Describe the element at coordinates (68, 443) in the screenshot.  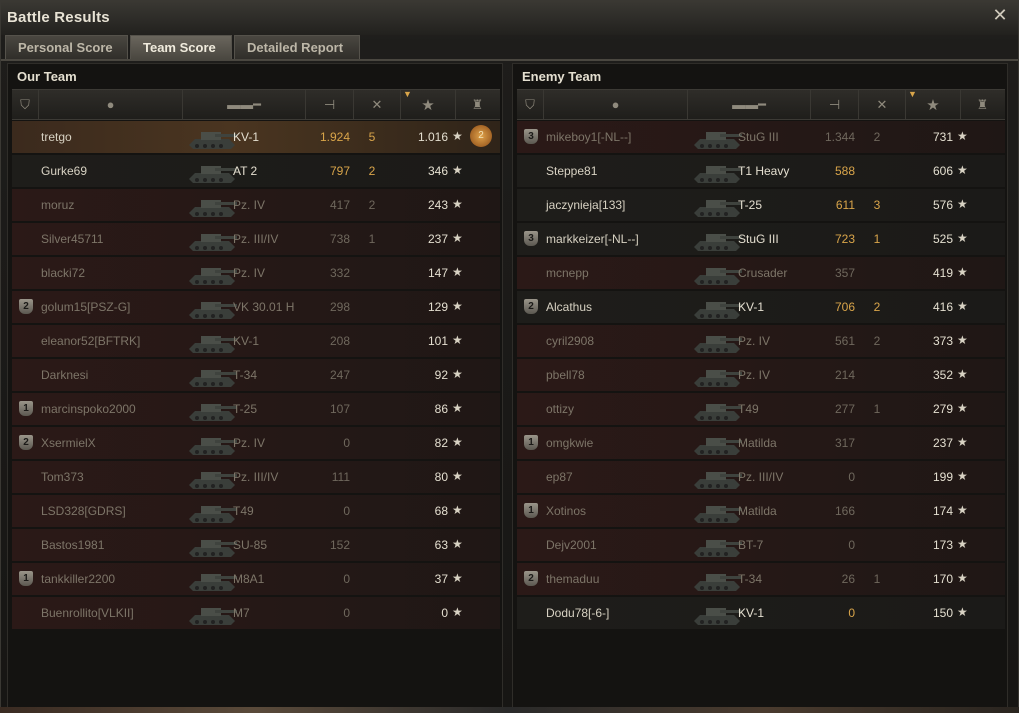
I see `player-name: XsermielX` at that location.